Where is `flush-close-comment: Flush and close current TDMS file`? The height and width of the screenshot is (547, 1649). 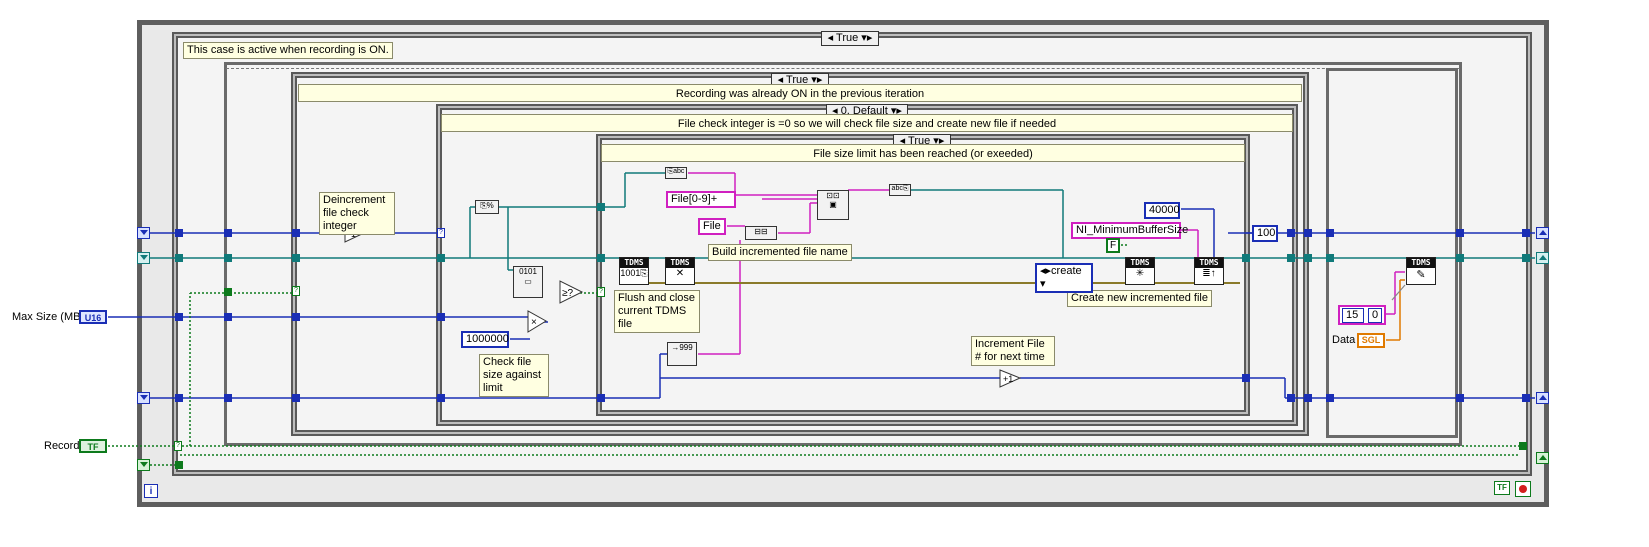
flush-close-comment: Flush and close current TDMS file is located at coordinates (657, 311).